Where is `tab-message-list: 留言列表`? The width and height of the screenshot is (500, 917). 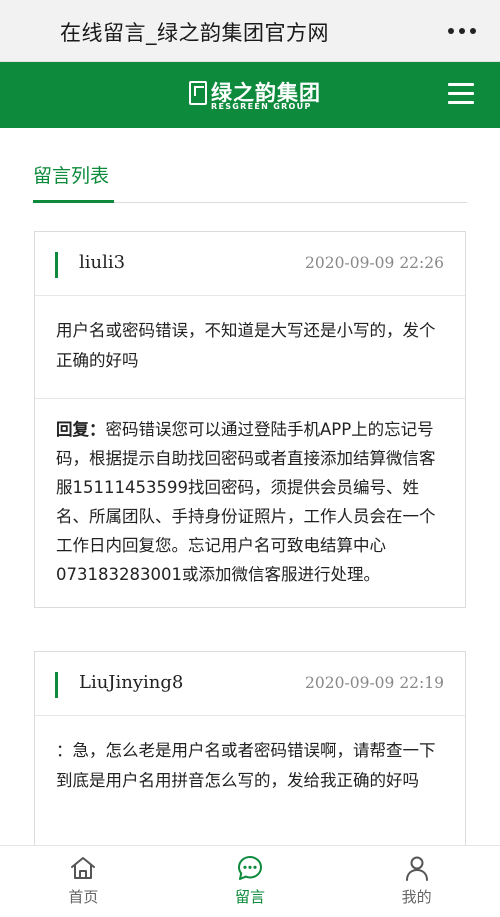 tab-message-list: 留言列表 is located at coordinates (71, 174).